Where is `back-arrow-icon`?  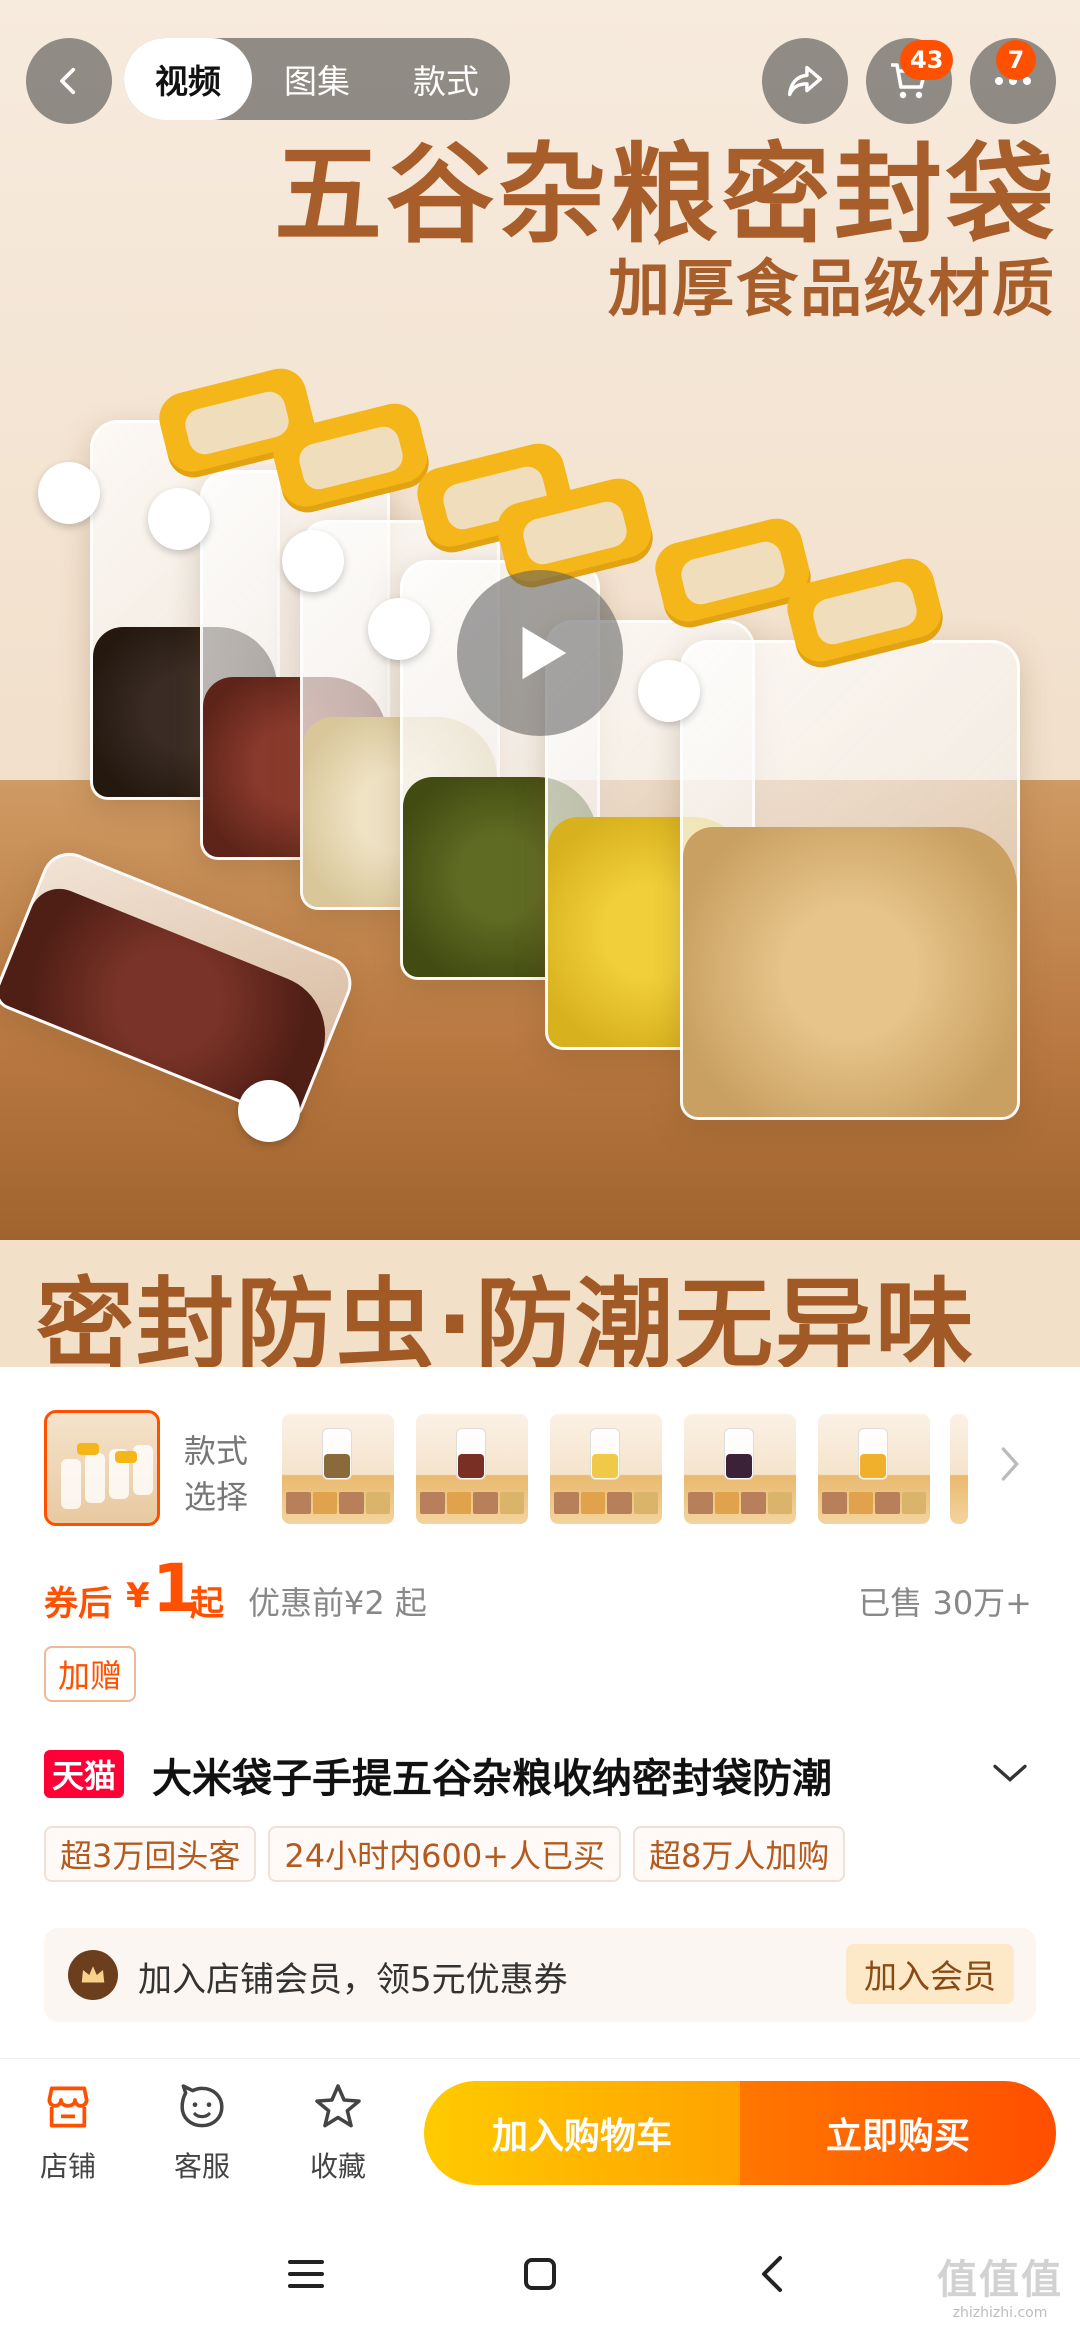 back-arrow-icon is located at coordinates (68, 81).